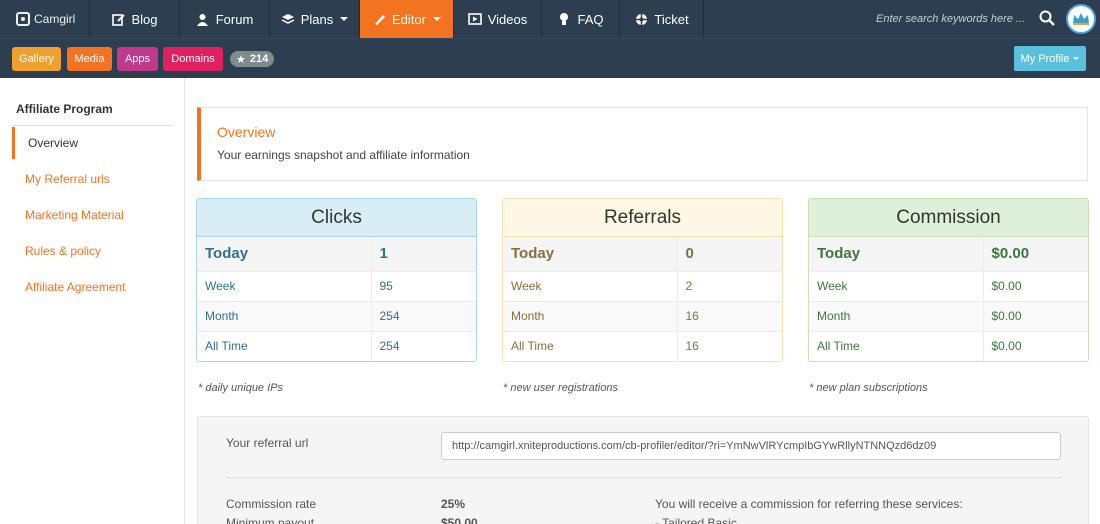 The image size is (1100, 524). I want to click on clicks-note: * daily unique IPs, so click(240, 388).